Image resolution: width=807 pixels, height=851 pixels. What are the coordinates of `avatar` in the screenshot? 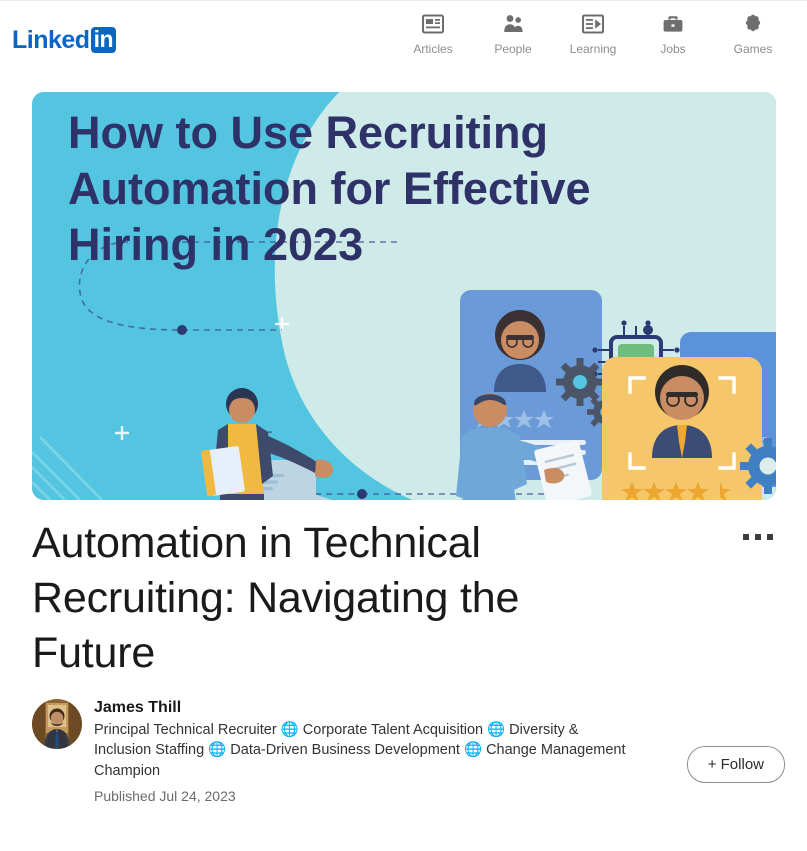 It's located at (57, 724).